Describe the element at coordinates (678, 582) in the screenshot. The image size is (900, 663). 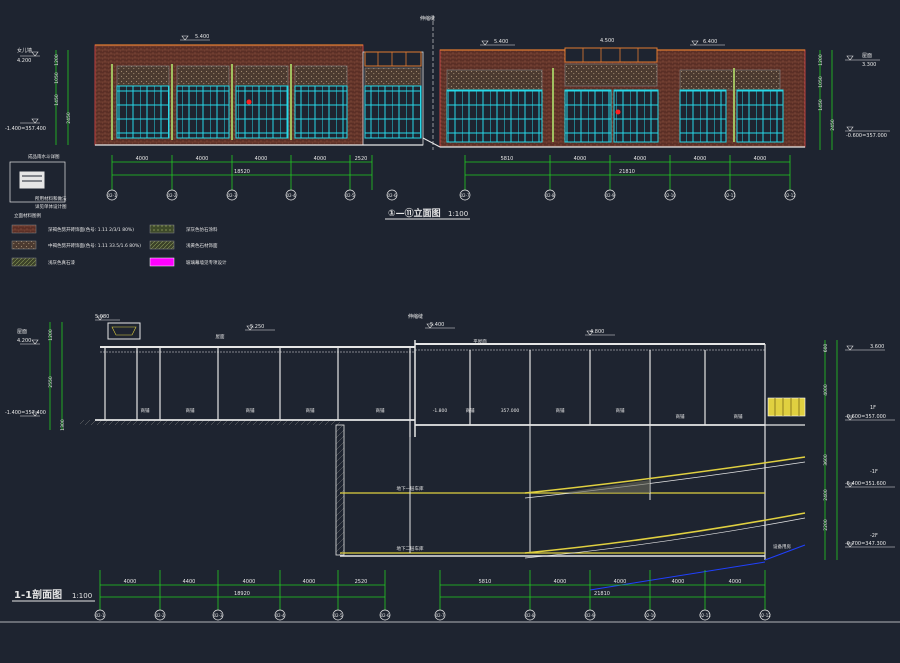
I see `sec-dim-right-4: 4000` at that location.